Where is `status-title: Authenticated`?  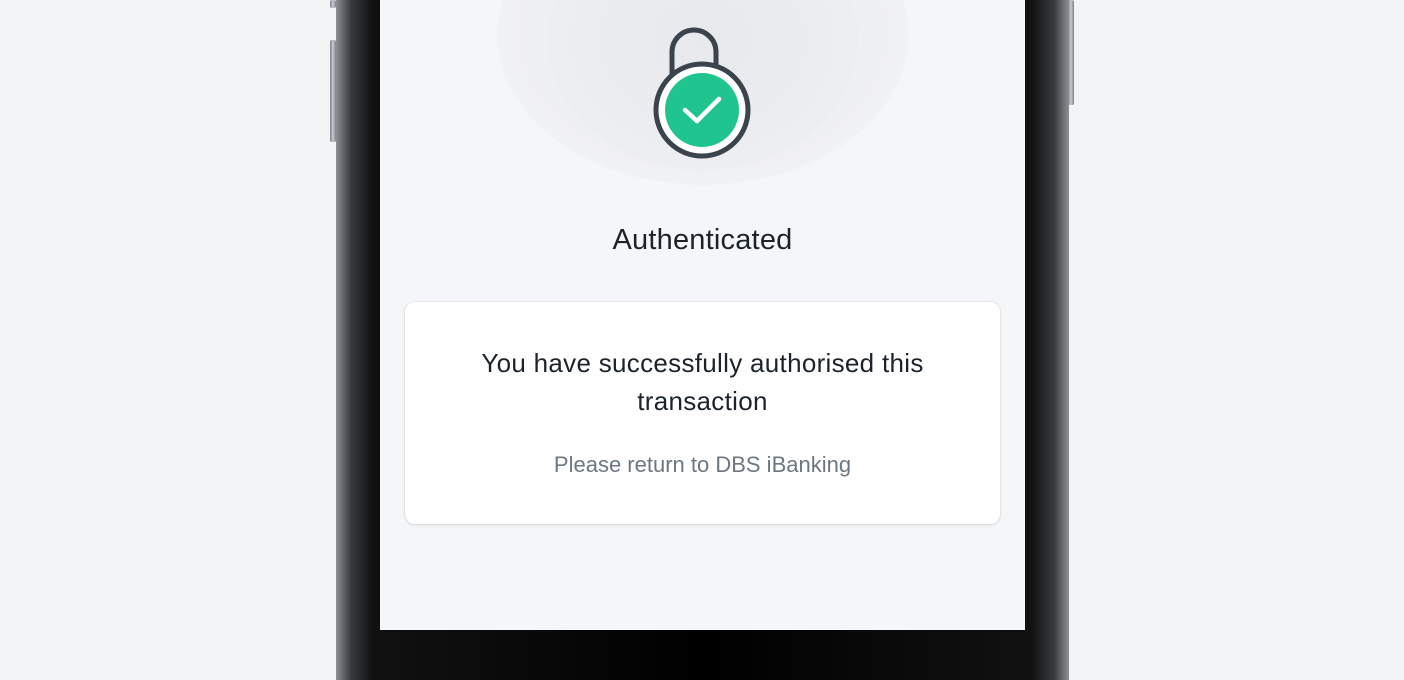 status-title: Authenticated is located at coordinates (702, 240).